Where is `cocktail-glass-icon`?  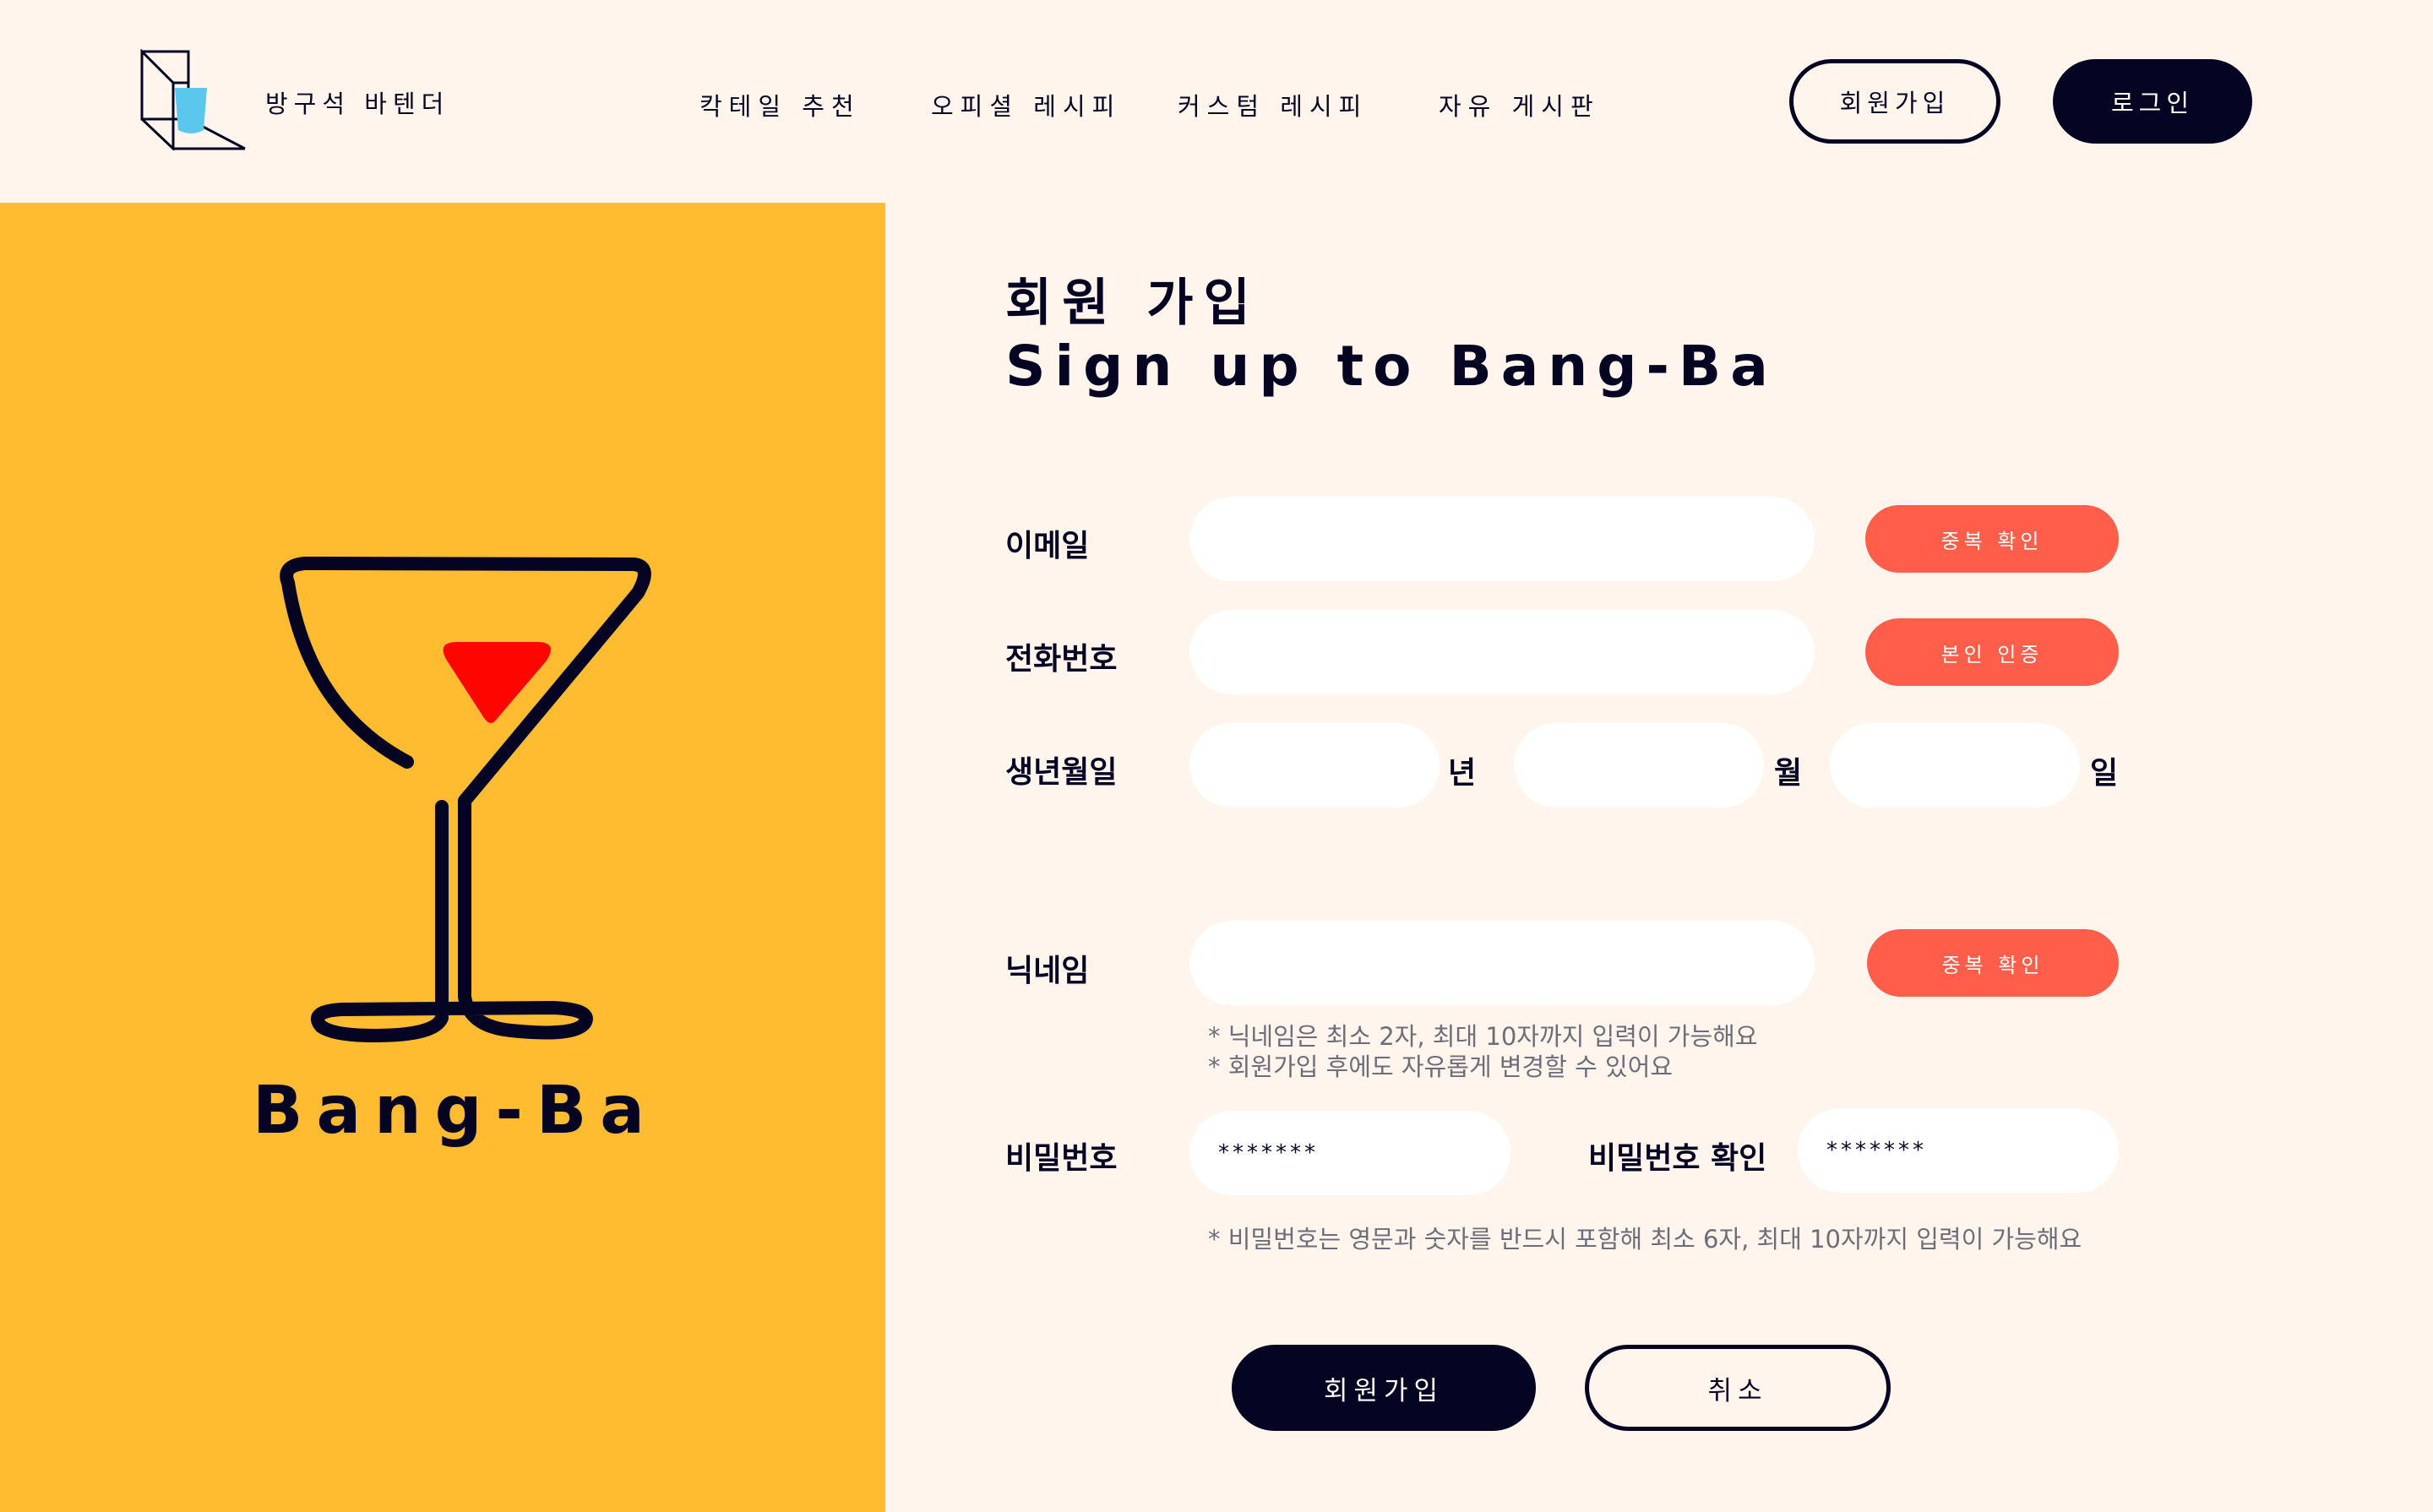 cocktail-glass-icon is located at coordinates (465, 709).